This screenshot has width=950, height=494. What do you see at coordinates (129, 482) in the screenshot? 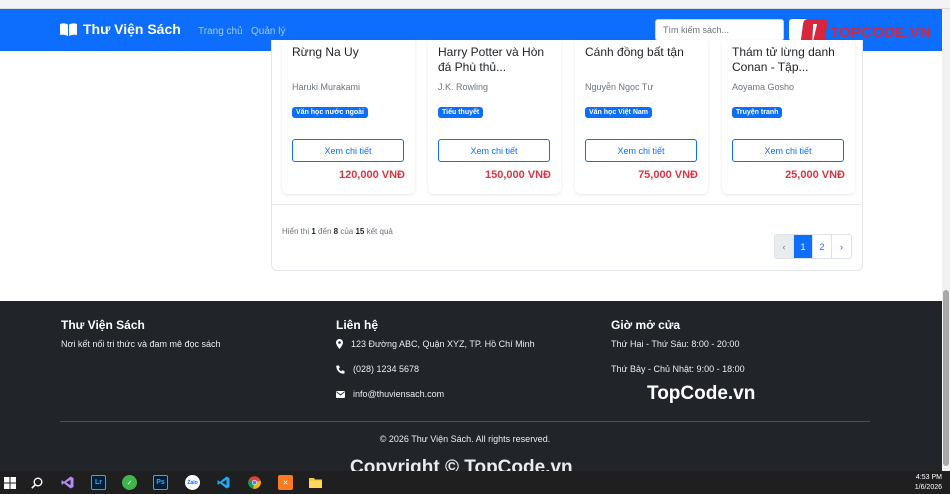
I see `app-green-icon: ✓` at bounding box center [129, 482].